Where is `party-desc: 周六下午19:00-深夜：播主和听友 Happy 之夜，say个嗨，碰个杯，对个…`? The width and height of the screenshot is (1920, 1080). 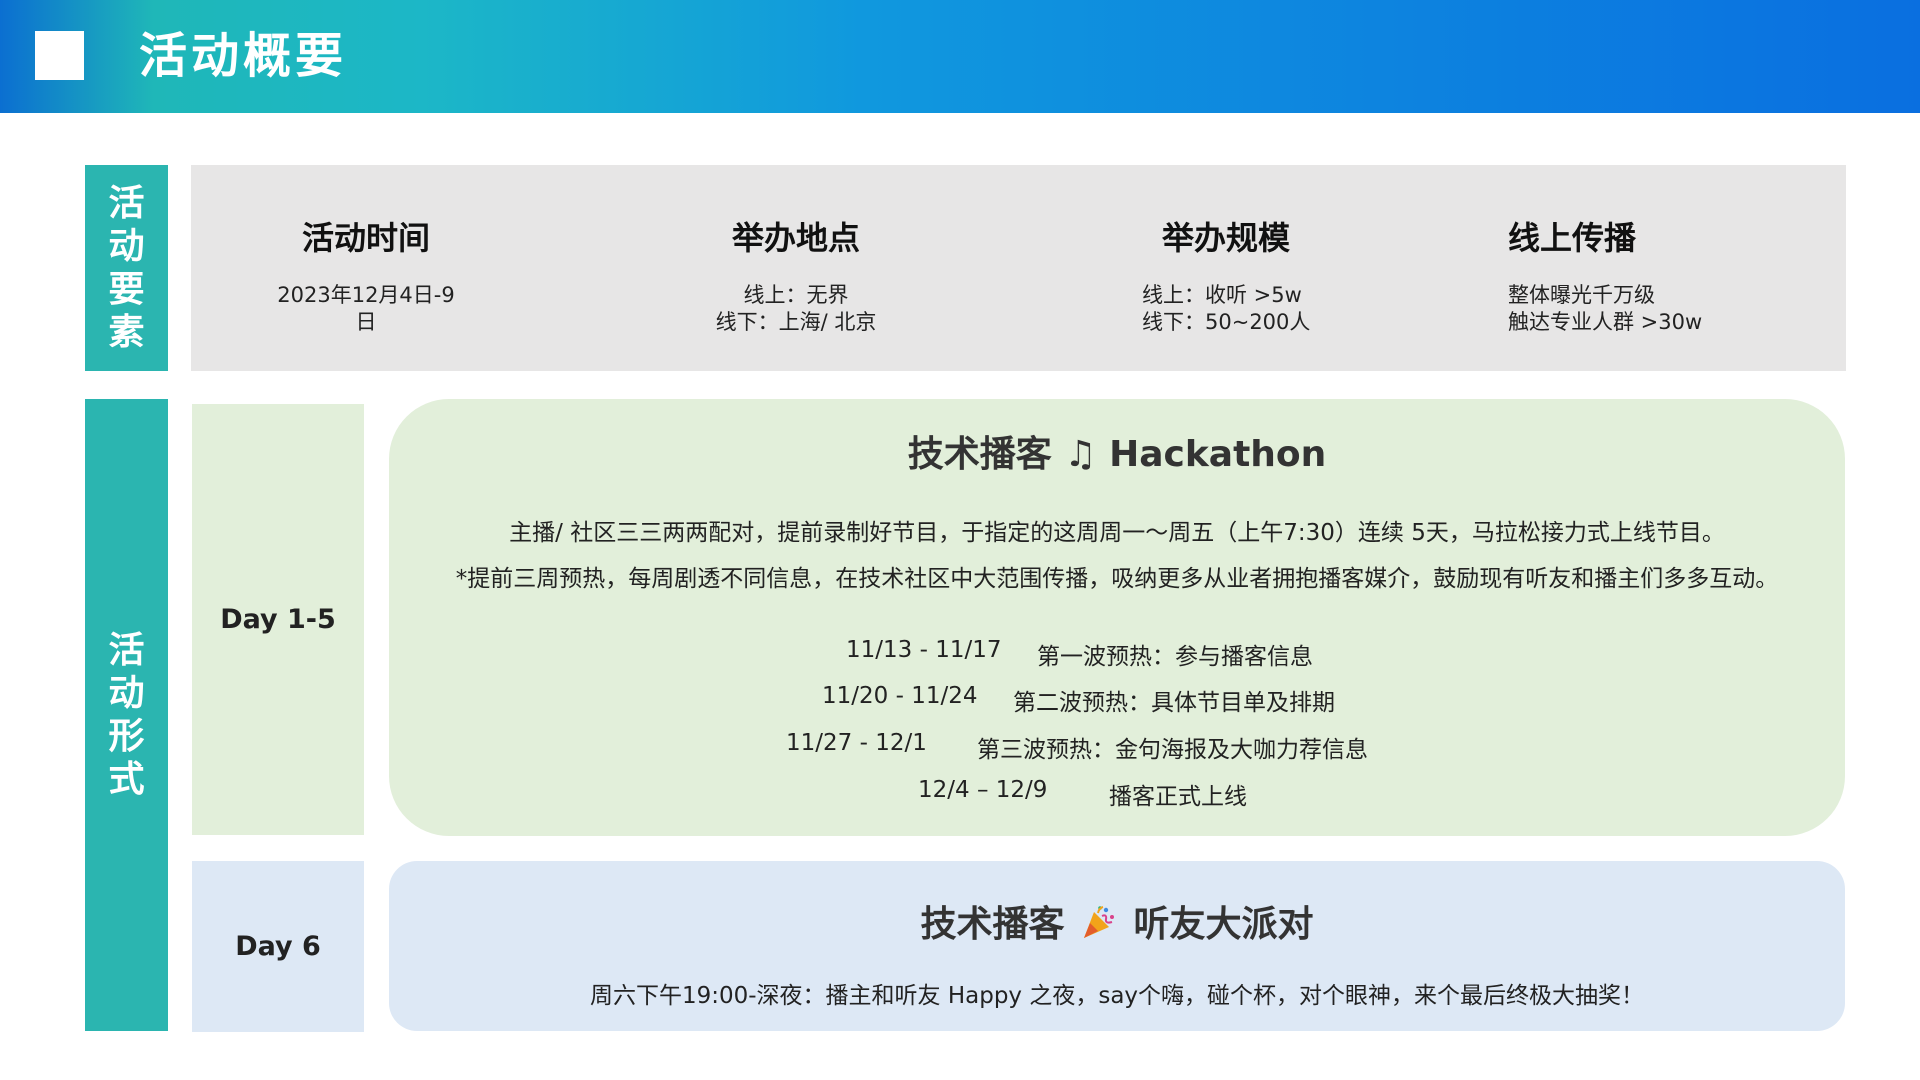 party-desc: 周六下午19:00-深夜：播主和听友 Happy 之夜，say个嗨，碰个杯，对个… is located at coordinates (1117, 996).